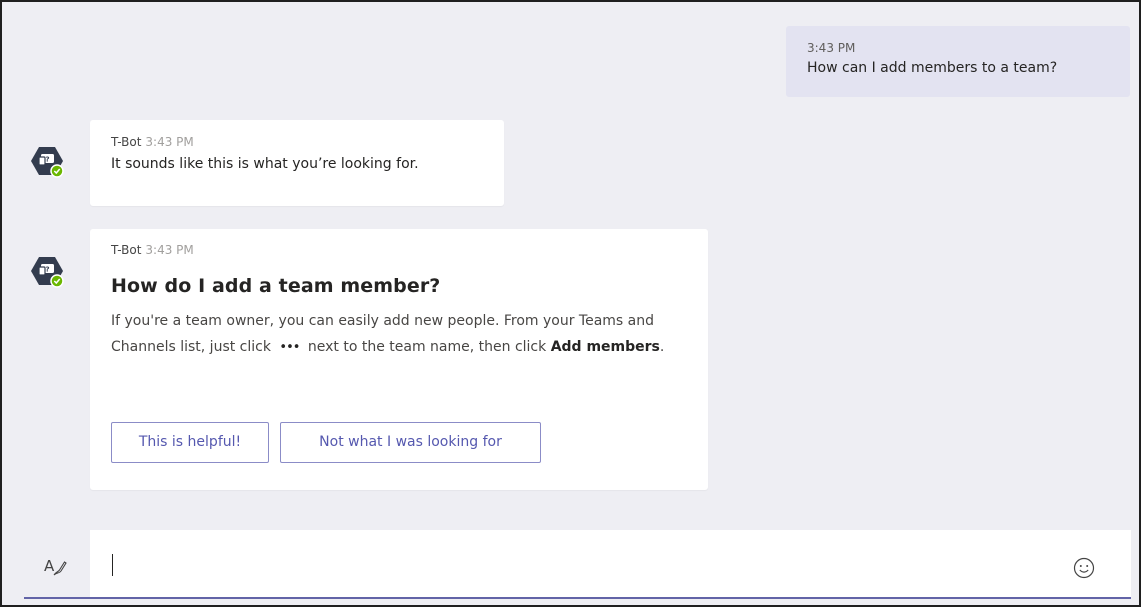 This screenshot has width=1141, height=607. I want to click on card-body-bold: Add members, so click(605, 347).